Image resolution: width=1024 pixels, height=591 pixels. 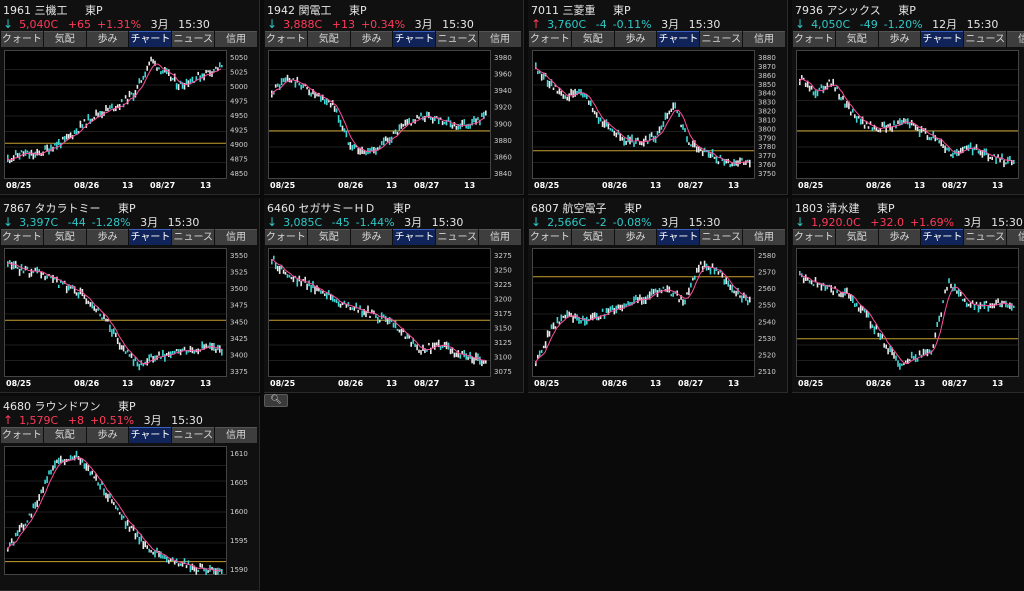 I want to click on panel-tab-bar: クォート気配歩みチャートニュース信用, so click(x=657, y=39).